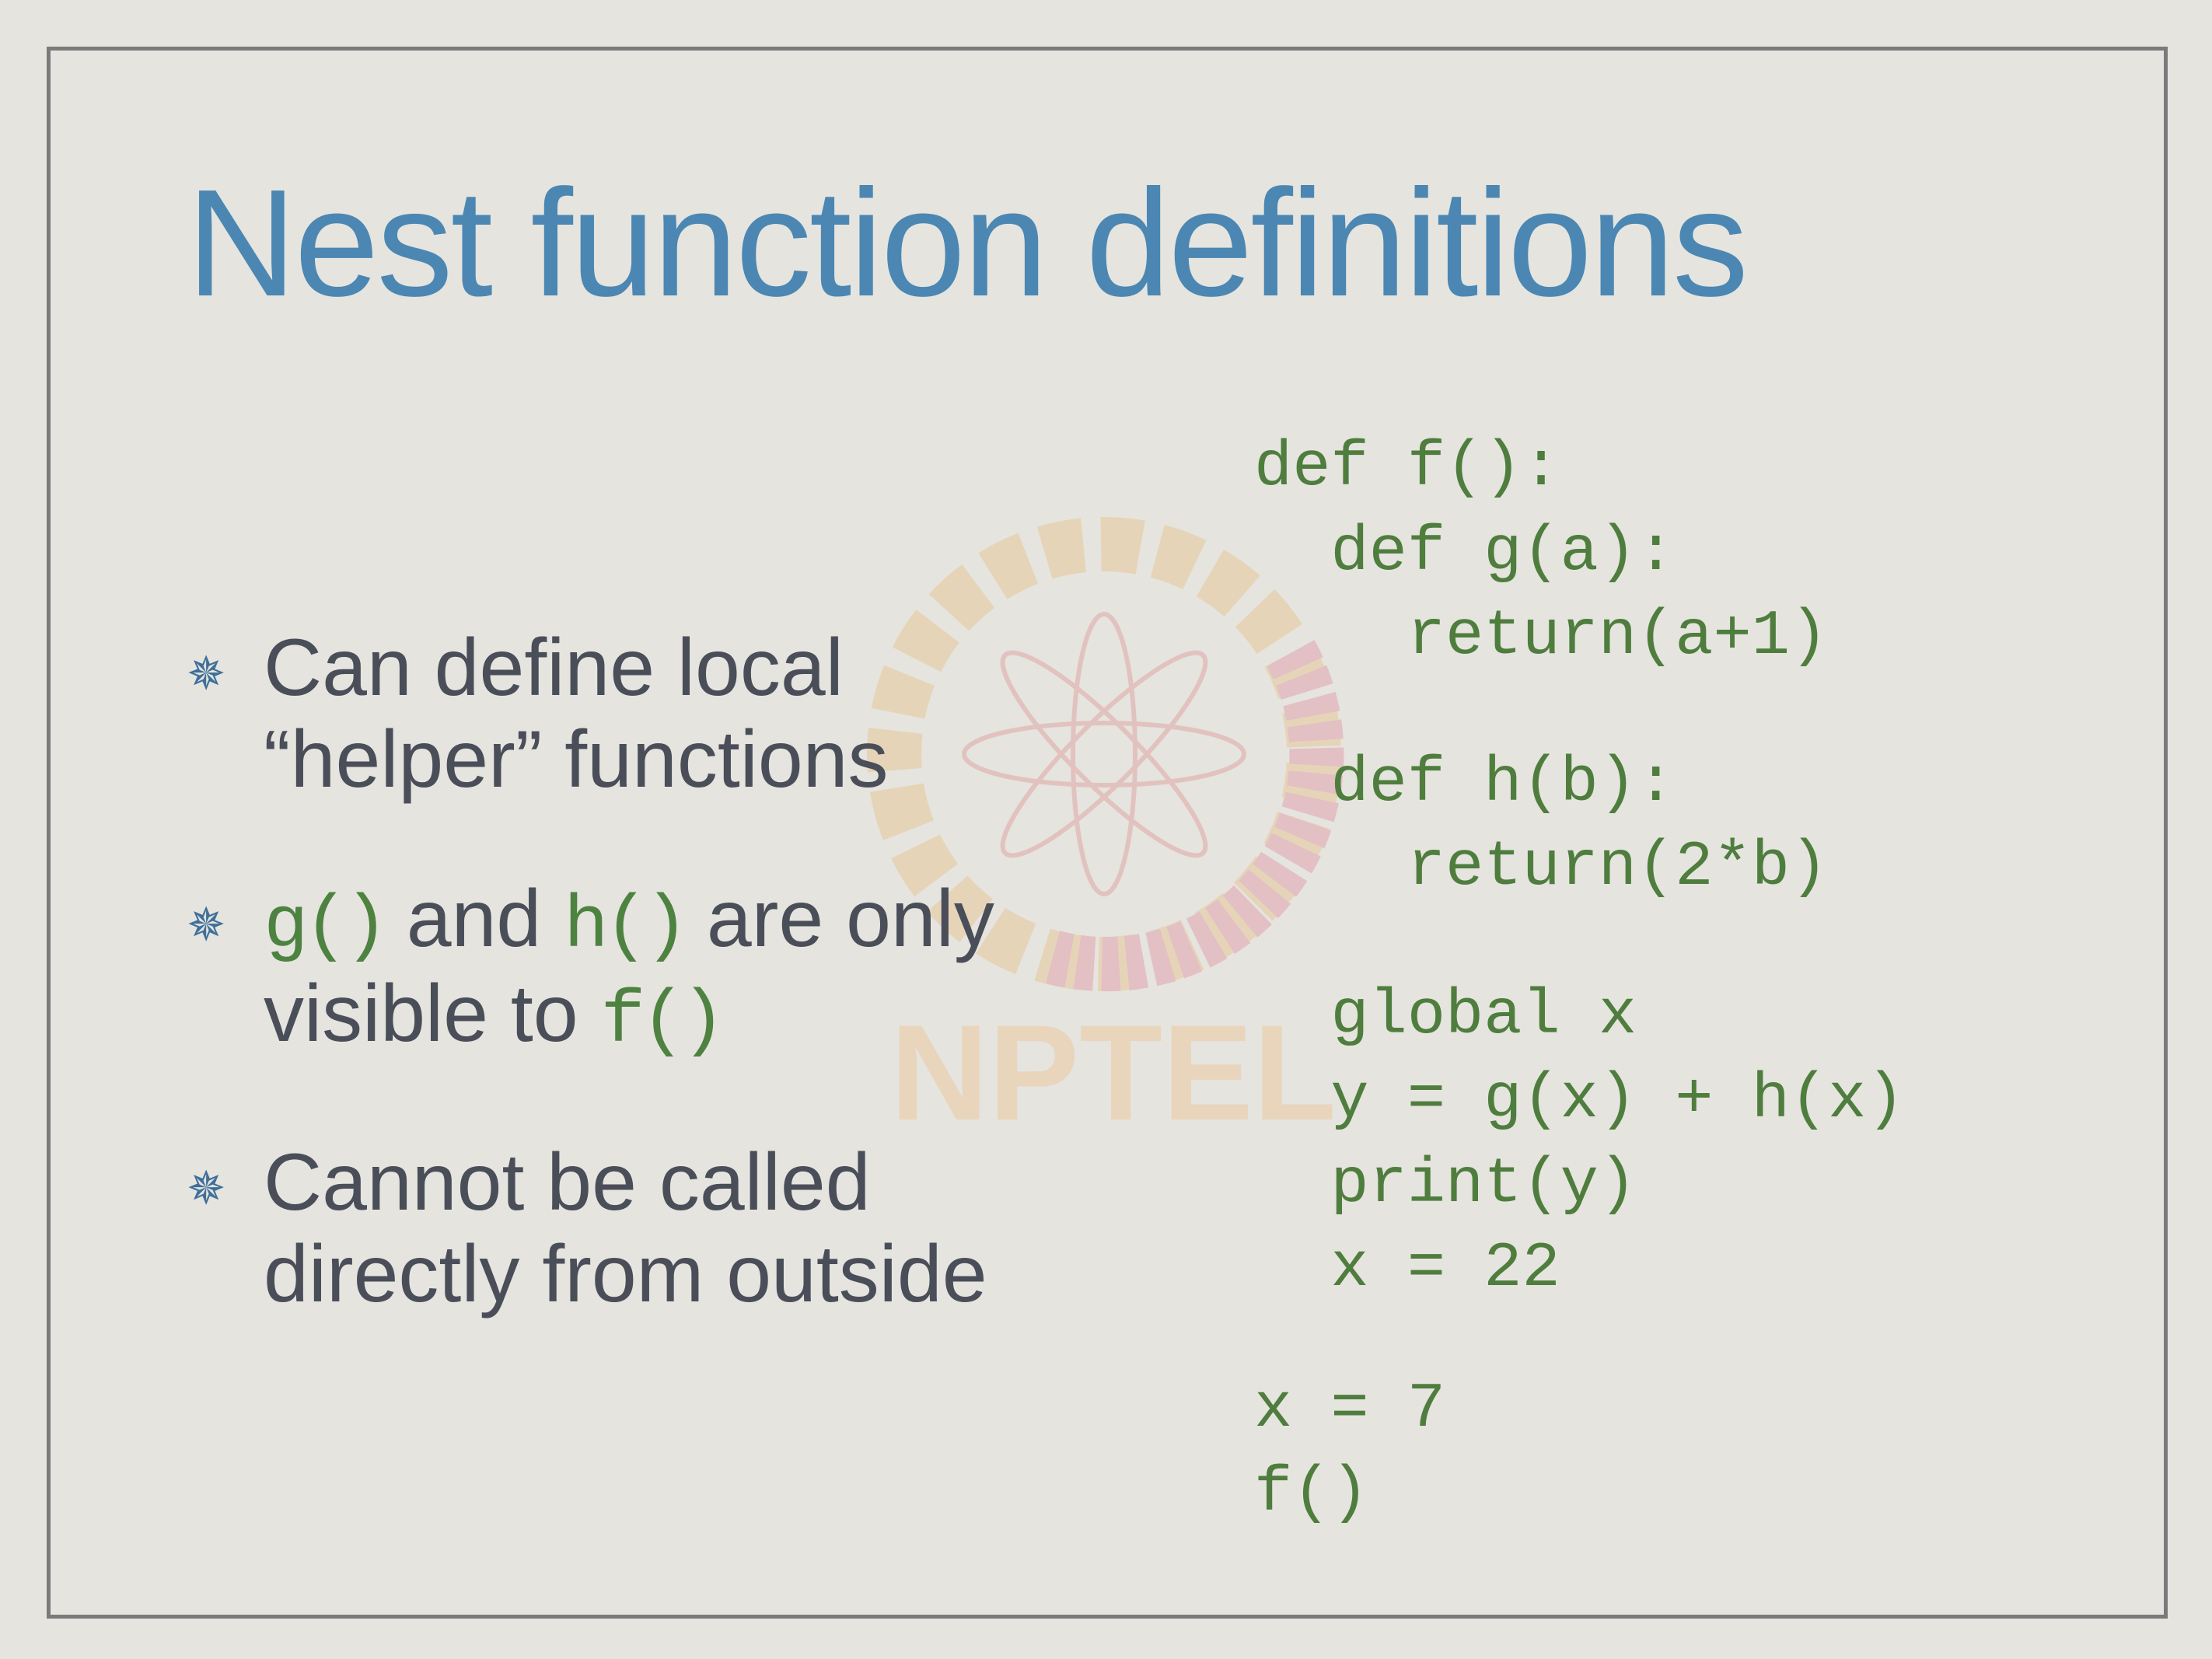  What do you see at coordinates (625, 1274) in the screenshot?
I see `bullet-text: directly from outside` at bounding box center [625, 1274].